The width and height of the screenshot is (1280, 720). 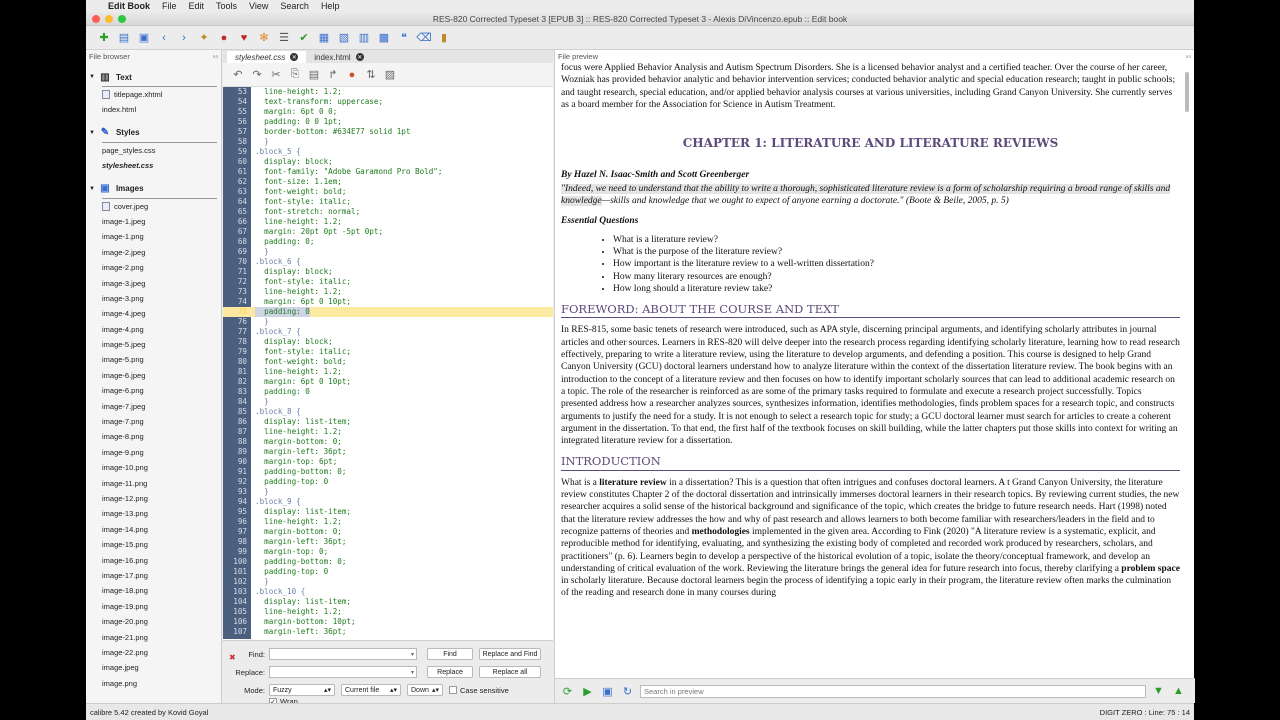 What do you see at coordinates (388, 162) in the screenshot?
I see `code-line: 60 display: block;` at bounding box center [388, 162].